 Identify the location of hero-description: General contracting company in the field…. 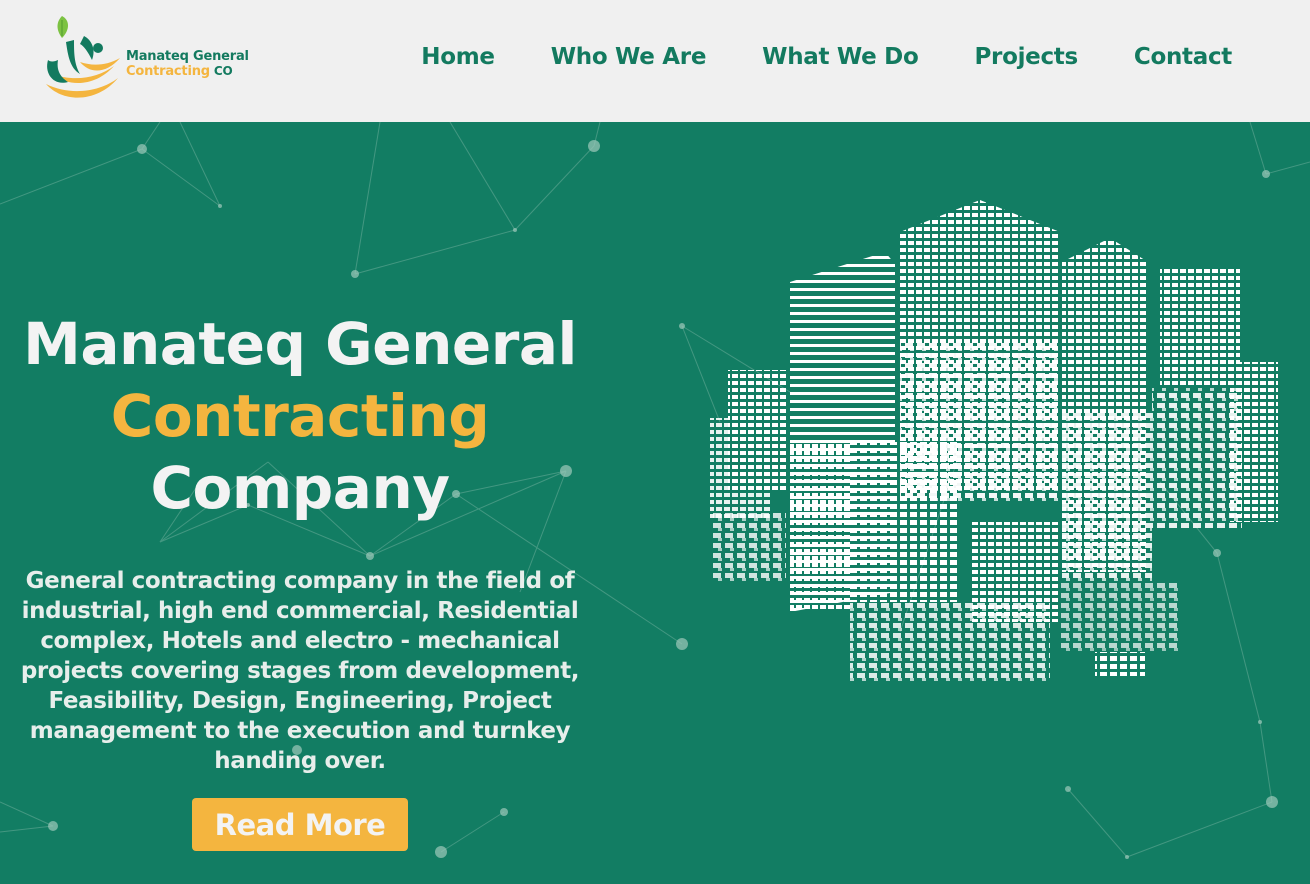
(300, 671).